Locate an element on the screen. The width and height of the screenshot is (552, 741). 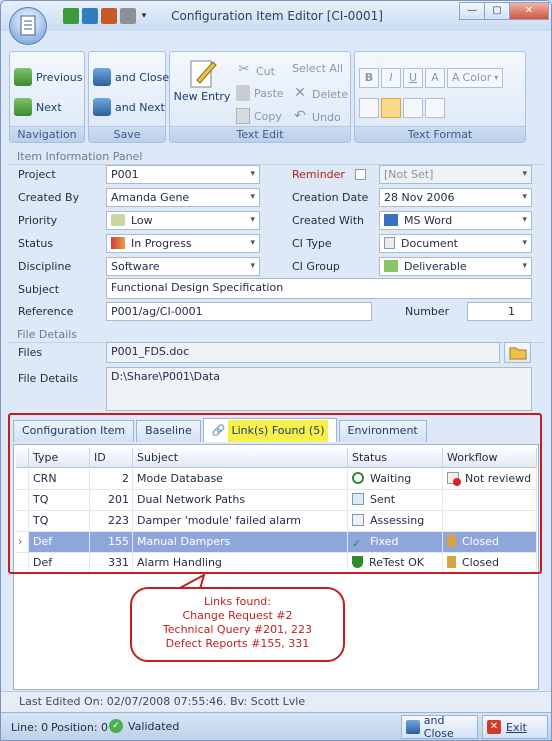
application-button is located at coordinates (28, 26).